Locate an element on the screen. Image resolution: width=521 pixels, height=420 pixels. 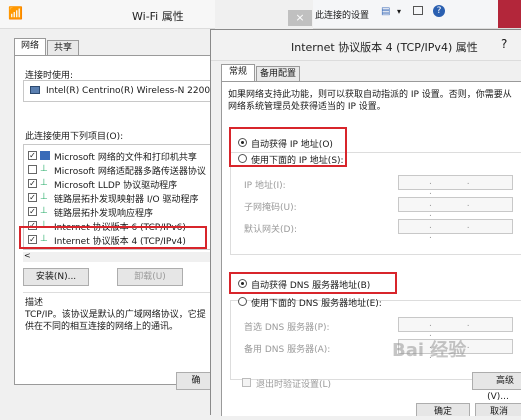
items-label: 此连接使用下列项目(O): is located at coordinates (74, 137).